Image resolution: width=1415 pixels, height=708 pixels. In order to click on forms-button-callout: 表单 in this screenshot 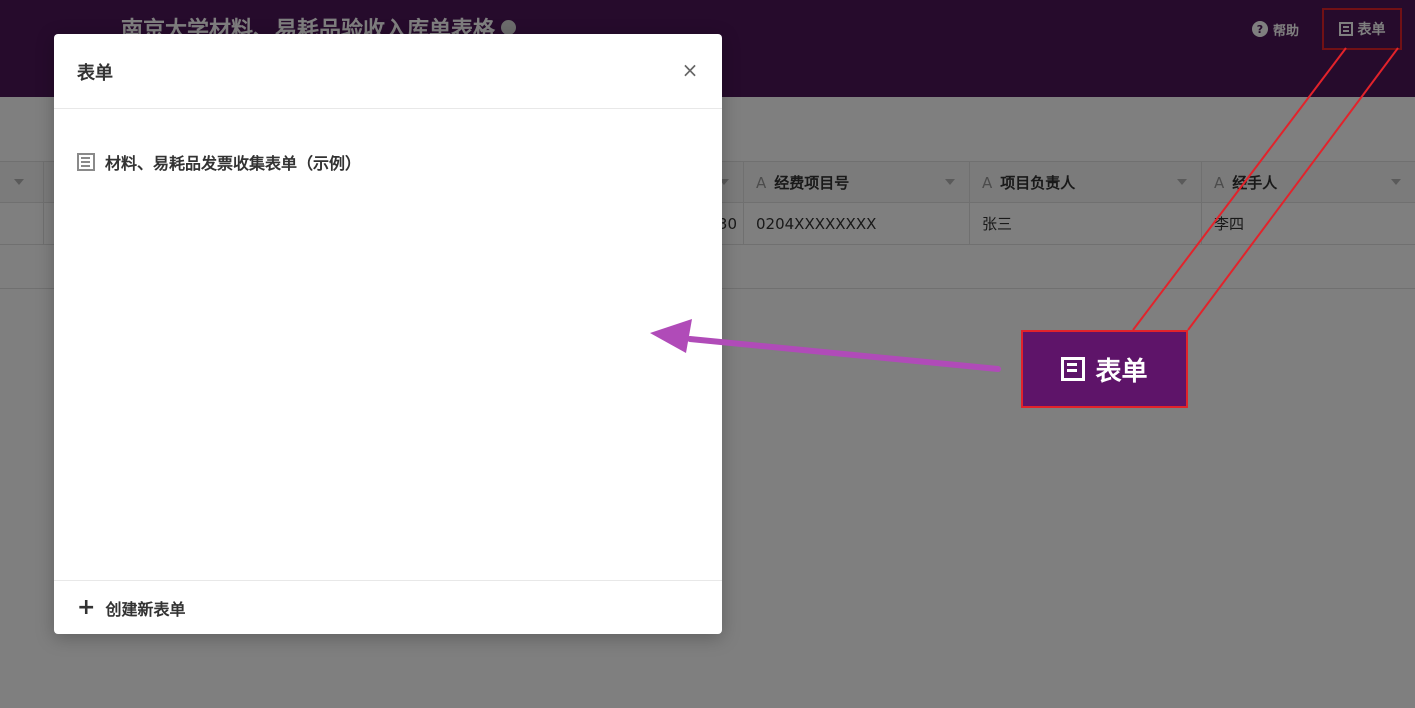, I will do `click(1104, 369)`.